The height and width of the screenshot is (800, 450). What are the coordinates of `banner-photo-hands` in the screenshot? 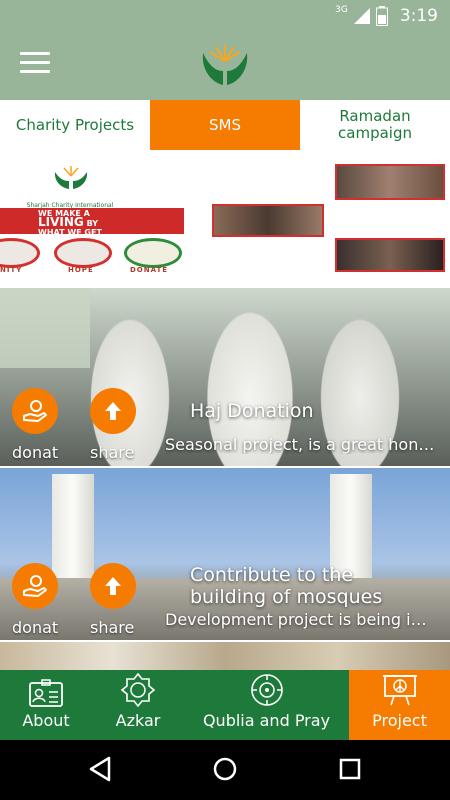 It's located at (268, 220).